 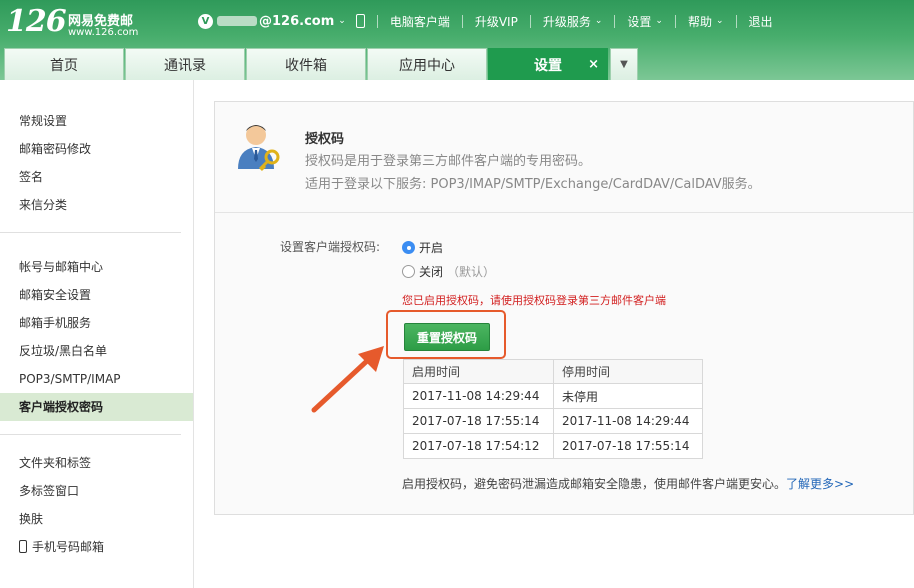 I want to click on sidebar-group-misc: 文件夹和标签 多标签窗口 换肤 手机号码邮箱, so click(x=96, y=498).